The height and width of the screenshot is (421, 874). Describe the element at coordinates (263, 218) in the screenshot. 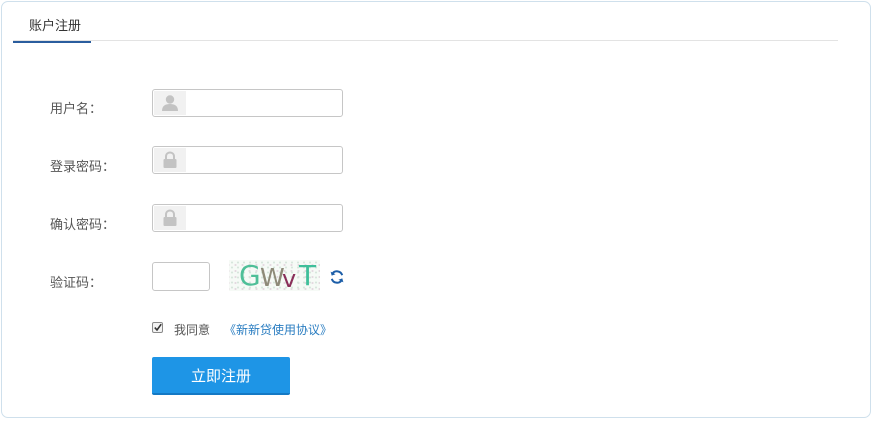

I see `confirm-password-input` at that location.